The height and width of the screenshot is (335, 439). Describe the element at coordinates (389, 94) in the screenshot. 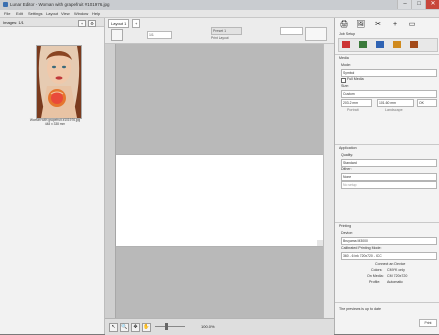

I see `size-select: Custom` at that location.